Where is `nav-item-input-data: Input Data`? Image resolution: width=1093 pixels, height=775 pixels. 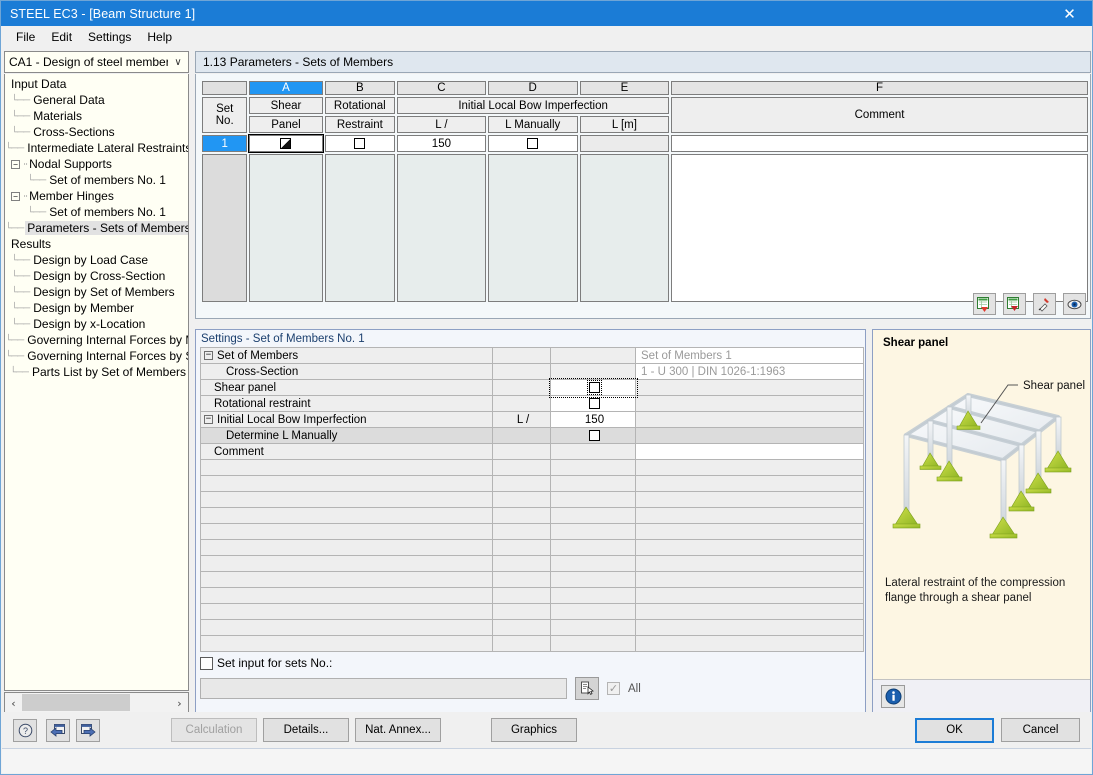 nav-item-input-data: Input Data is located at coordinates (96, 84).